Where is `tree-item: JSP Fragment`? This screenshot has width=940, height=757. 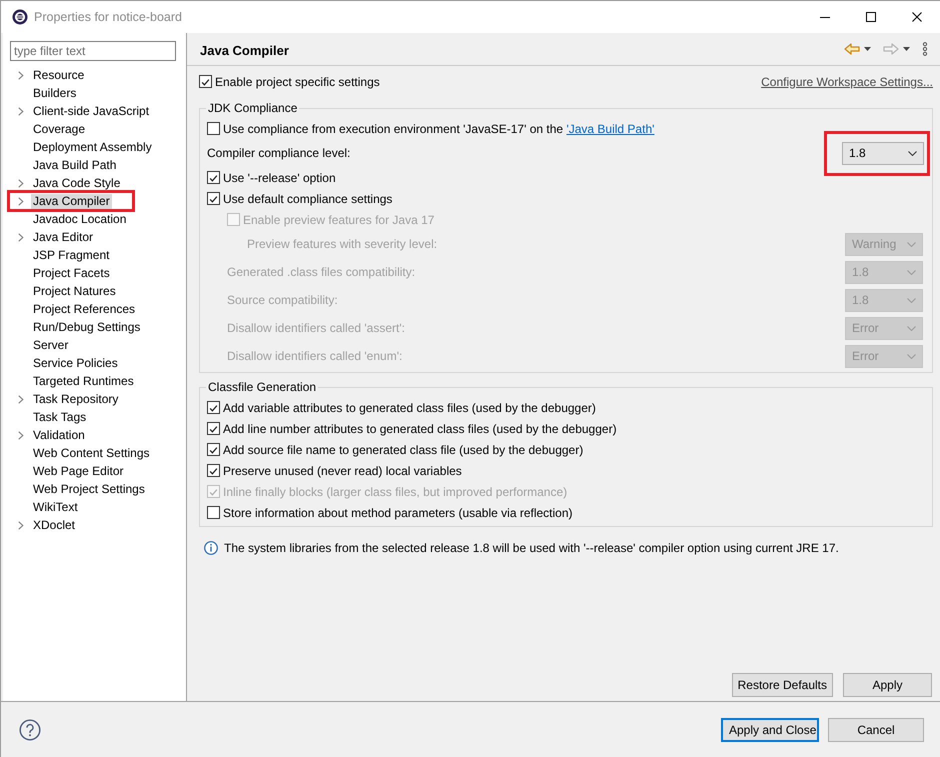
tree-item: JSP Fragment is located at coordinates (71, 255).